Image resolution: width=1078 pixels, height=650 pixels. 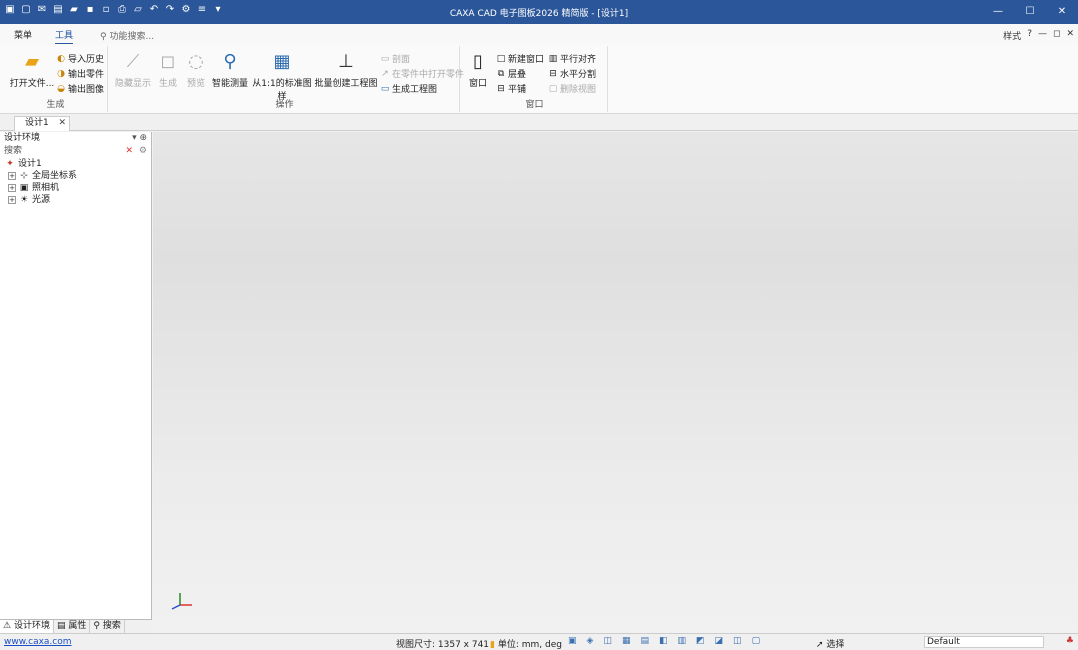 I want to click on lightbulb-icon: ⚲, so click(x=103, y=37).